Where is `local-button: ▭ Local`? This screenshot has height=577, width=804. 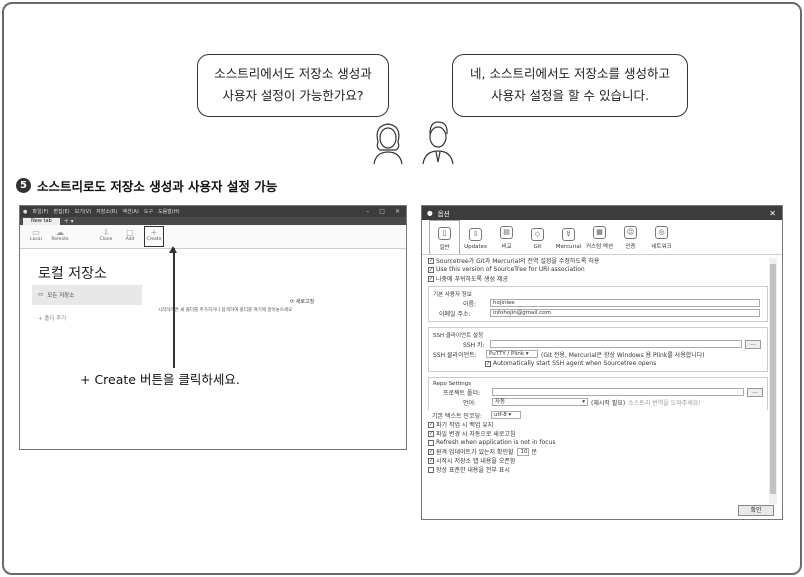
local-button: ▭ Local is located at coordinates (36, 236).